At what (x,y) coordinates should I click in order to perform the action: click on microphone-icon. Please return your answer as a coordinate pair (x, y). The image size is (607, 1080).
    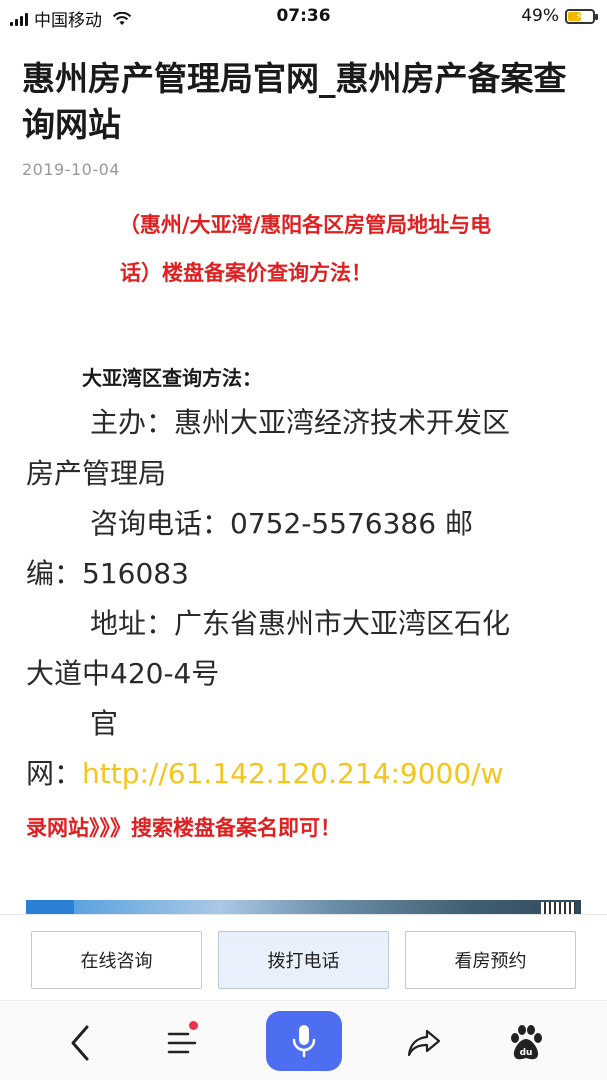
    Looking at the image, I should click on (304, 1041).